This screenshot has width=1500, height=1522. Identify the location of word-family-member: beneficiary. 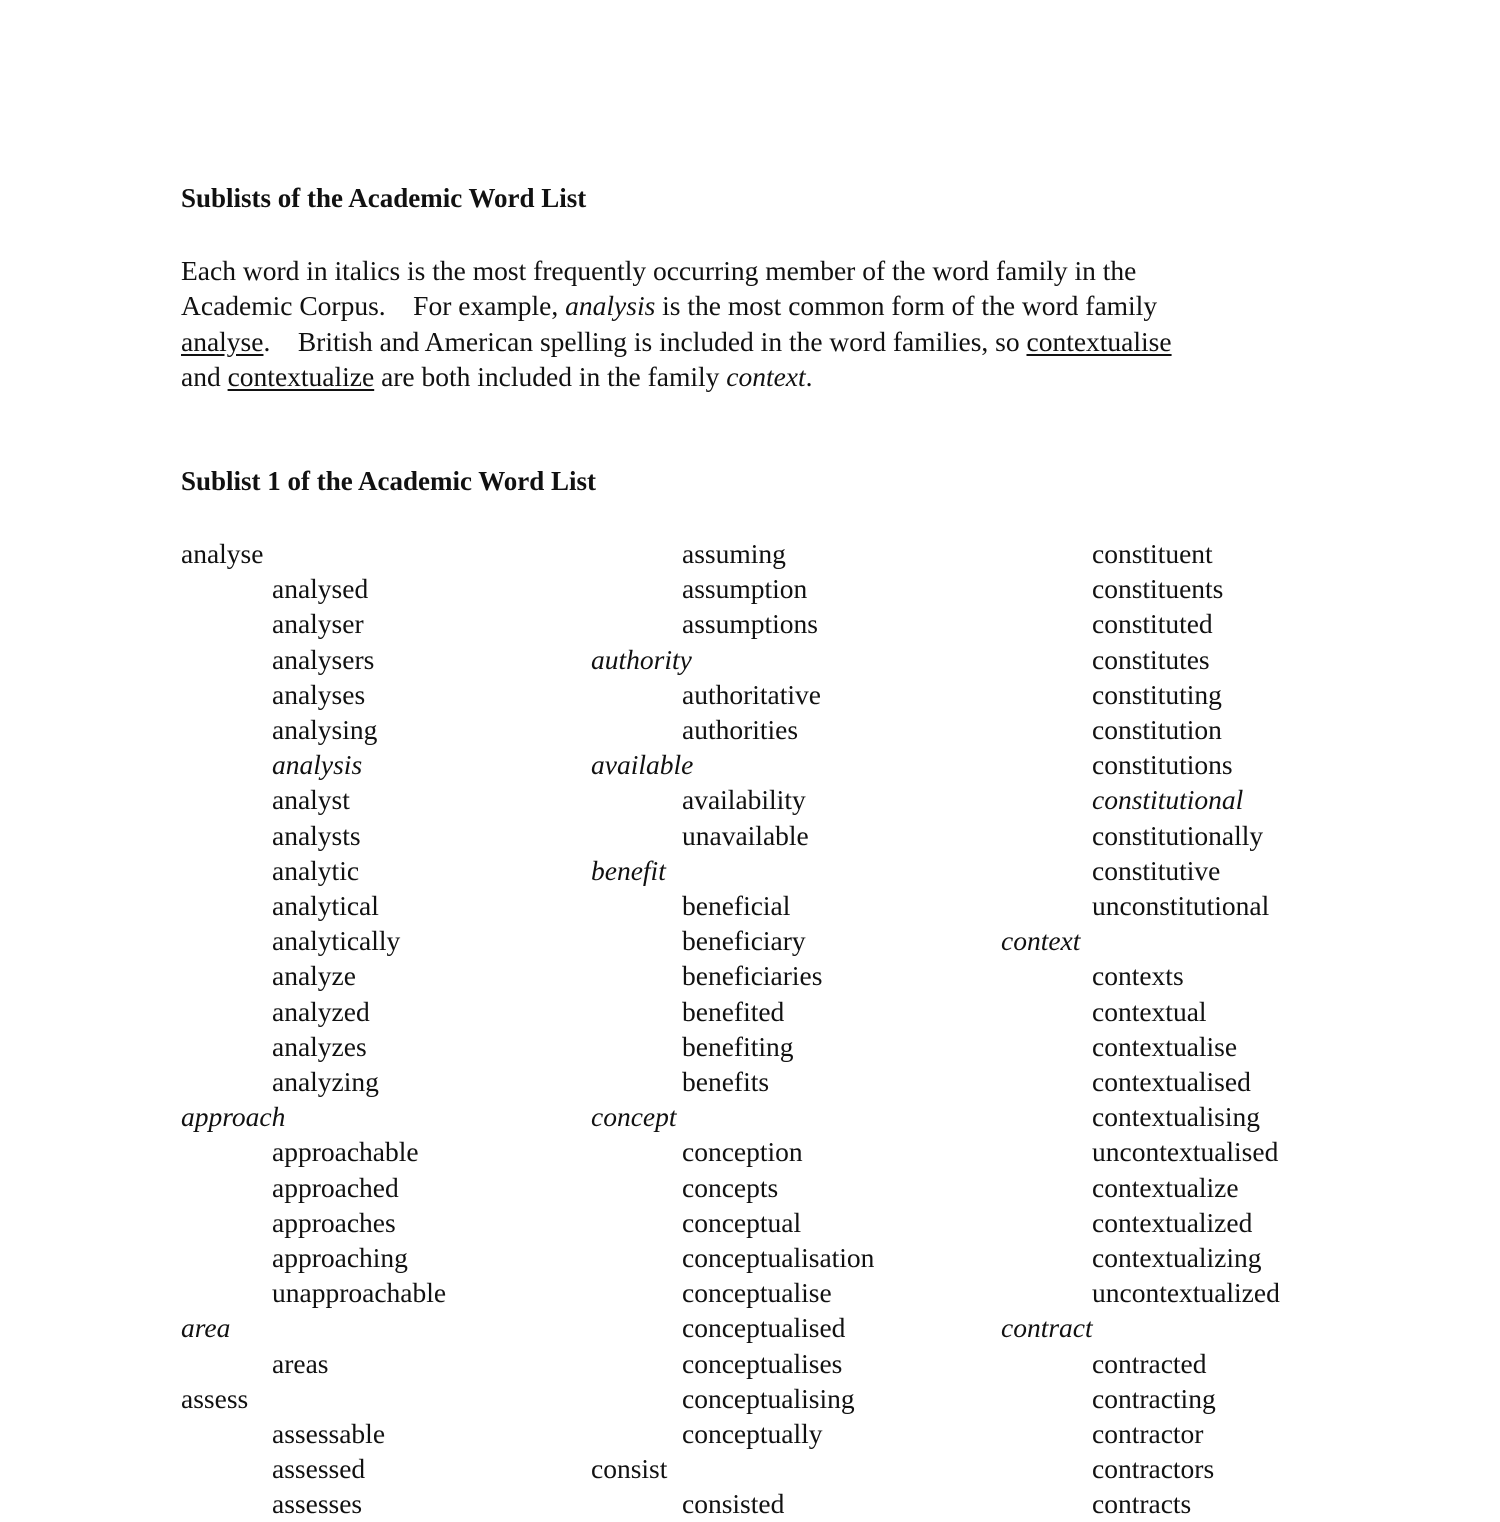
(744, 941).